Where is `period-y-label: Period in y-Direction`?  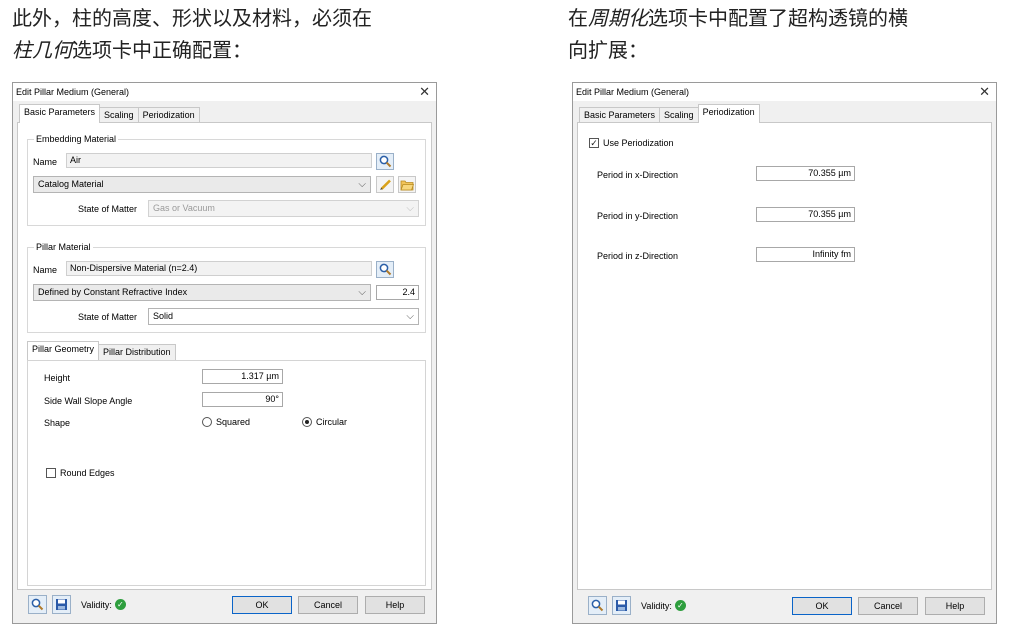
period-y-label: Period in y-Direction is located at coordinates (638, 216).